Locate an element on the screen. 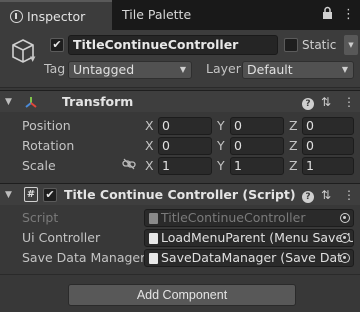  position-z-field: 0 is located at coordinates (328, 126).